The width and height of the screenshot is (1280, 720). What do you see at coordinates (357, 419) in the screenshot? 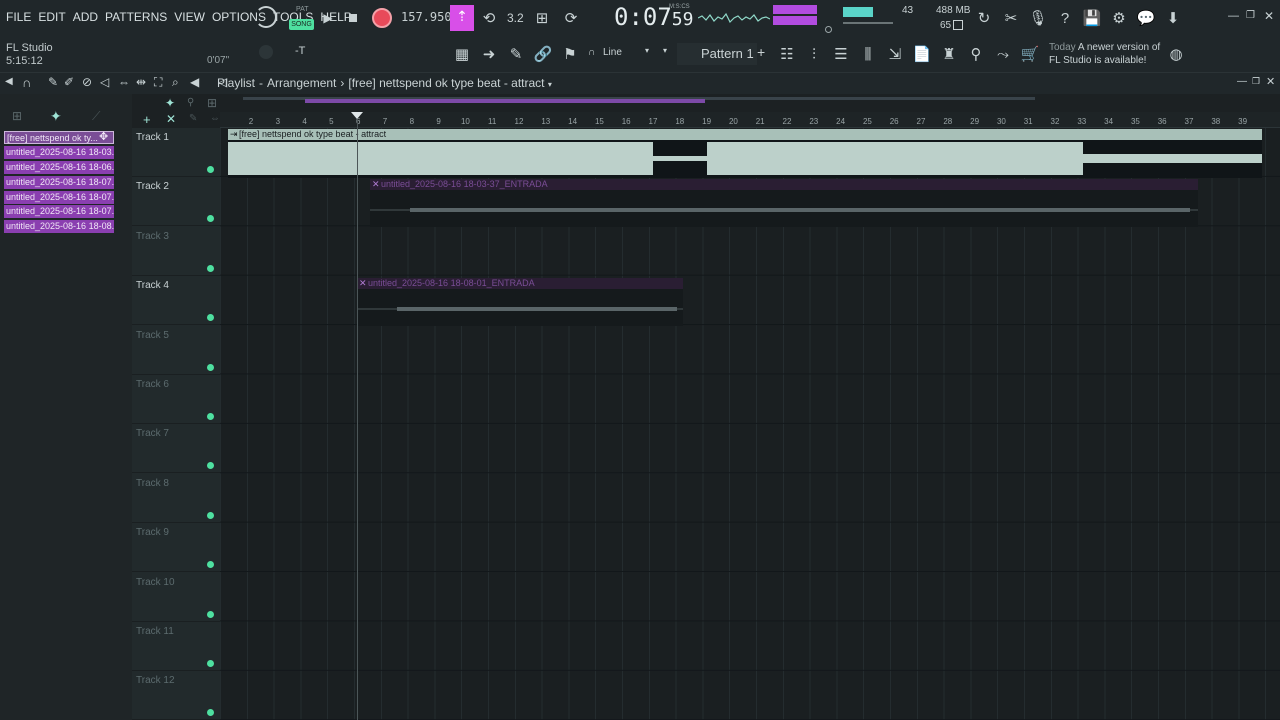
I see `playhead` at bounding box center [357, 419].